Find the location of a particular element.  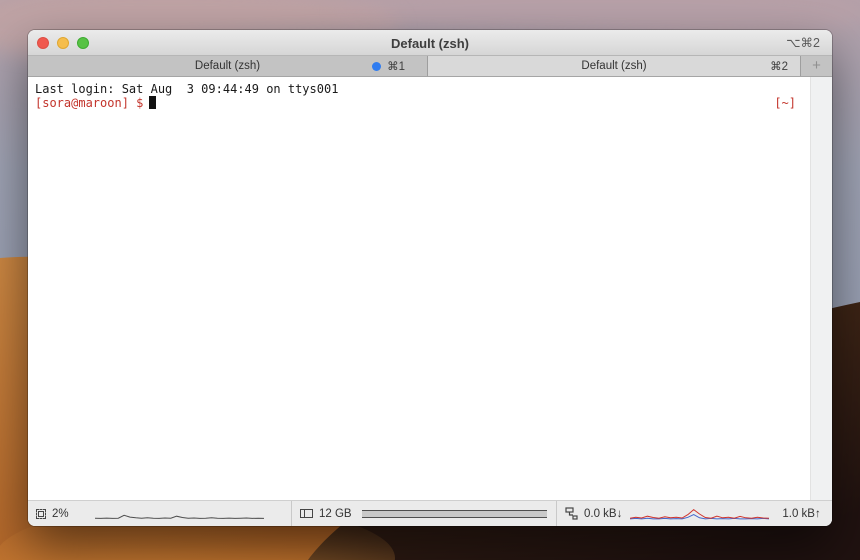

scrollbar-track is located at coordinates (821, 288).